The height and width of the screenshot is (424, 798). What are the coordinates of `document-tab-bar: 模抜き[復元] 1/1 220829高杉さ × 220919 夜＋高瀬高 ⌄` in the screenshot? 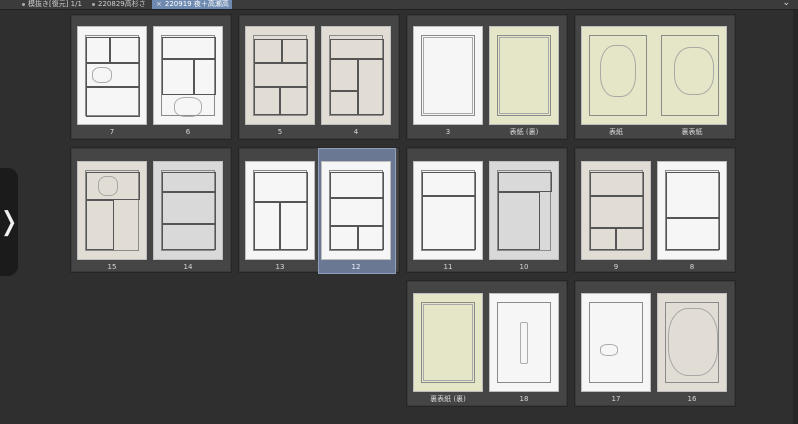 It's located at (399, 5).